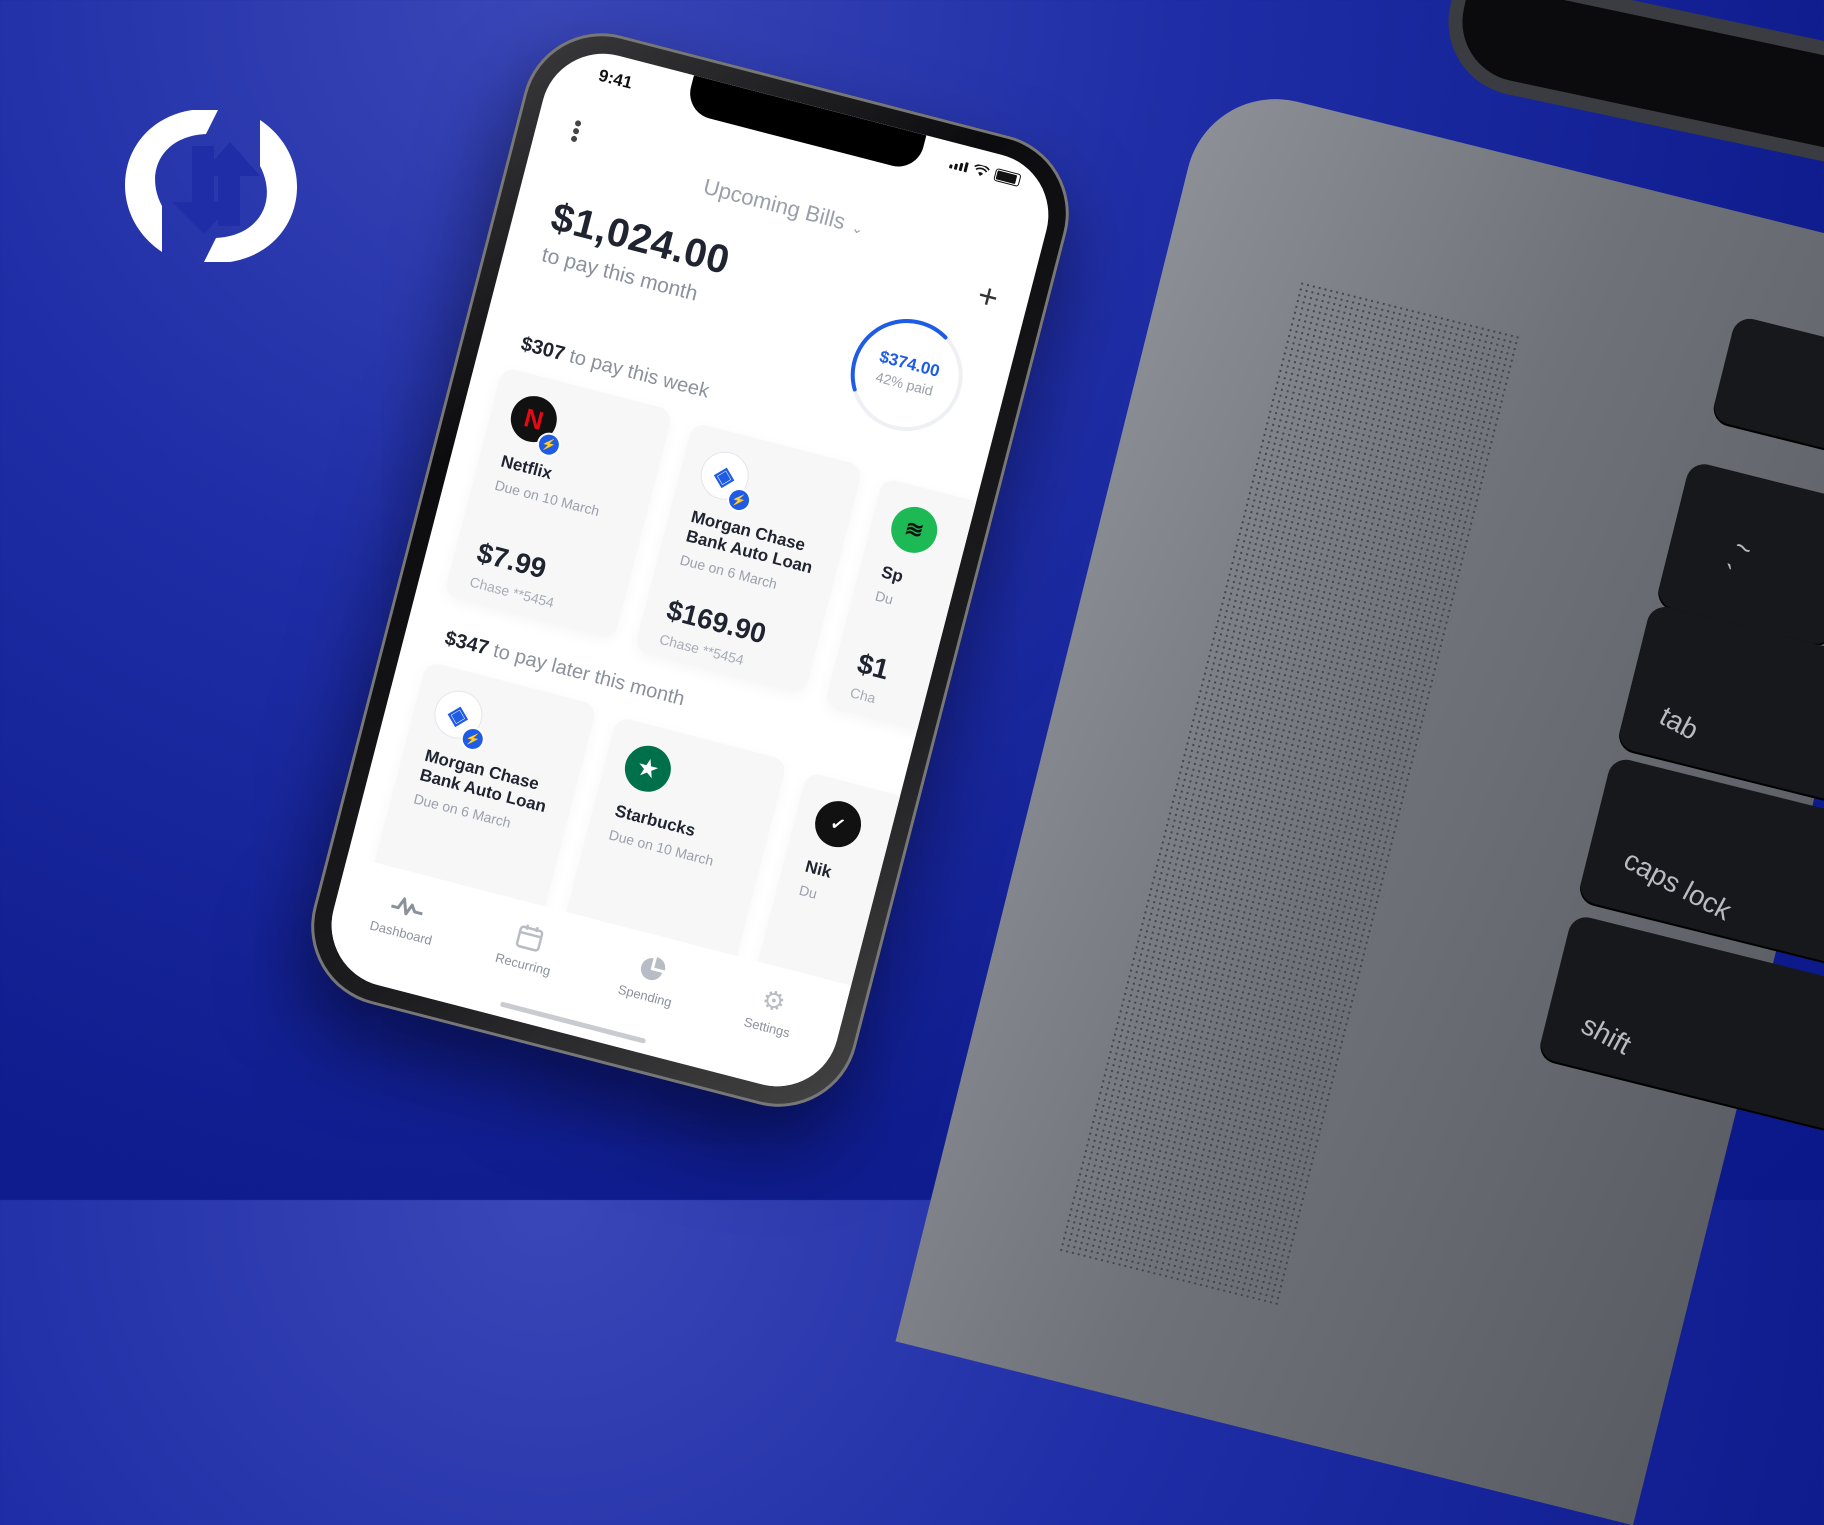 The height and width of the screenshot is (1525, 1824). I want to click on key-label: shift, so click(1606, 1034).